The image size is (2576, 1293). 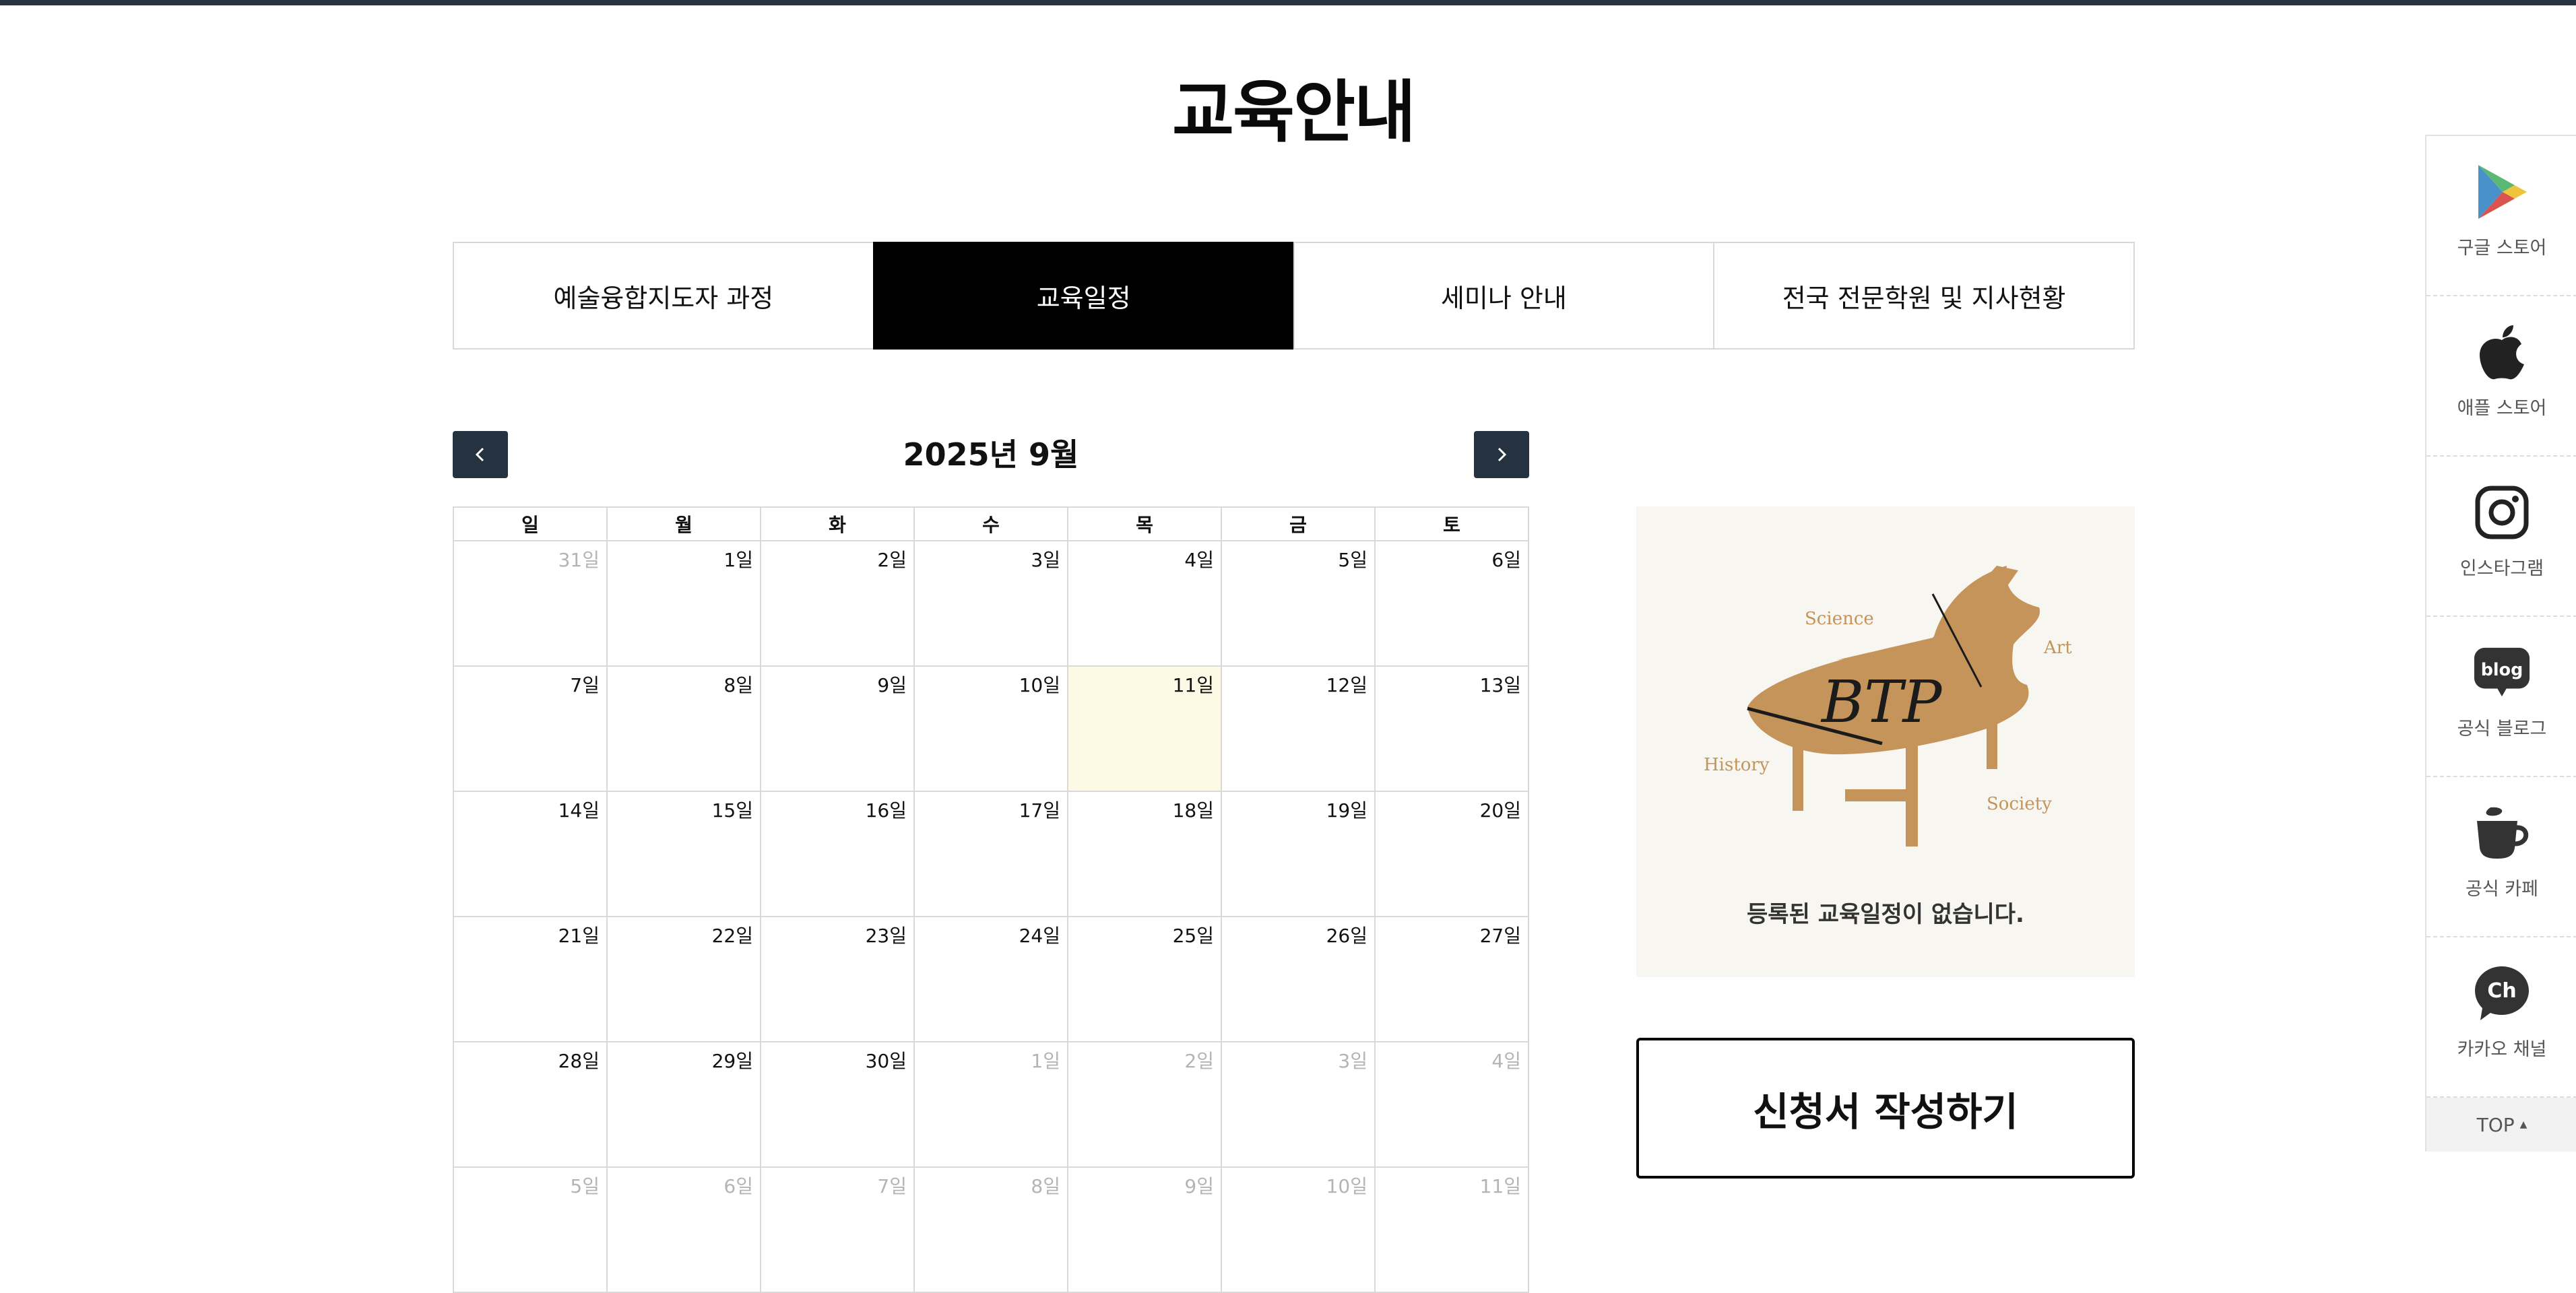 I want to click on calendar-week-row: 28일 29일 30일 1일 2일 3일 4일, so click(x=991, y=1104).